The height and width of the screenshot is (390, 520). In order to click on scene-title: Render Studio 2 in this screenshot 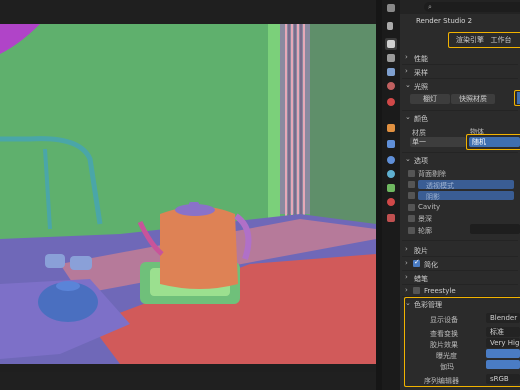, I will do `click(444, 21)`.